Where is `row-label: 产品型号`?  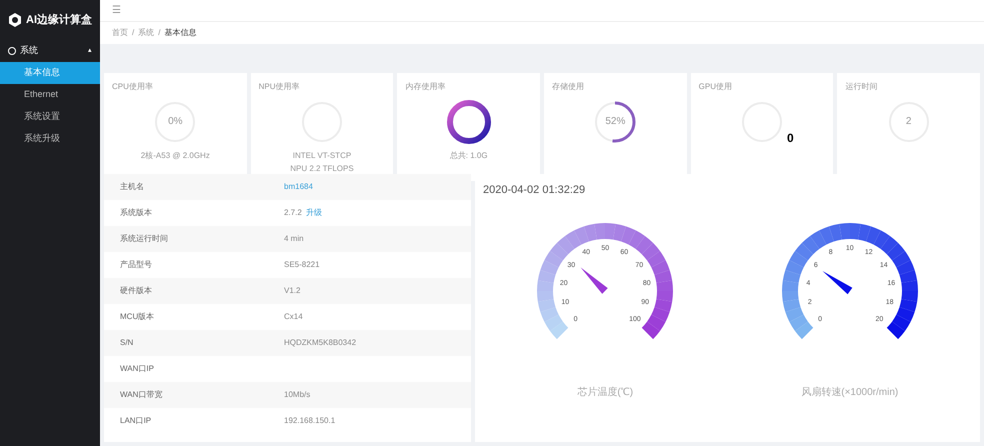
row-label: 产品型号 is located at coordinates (136, 265).